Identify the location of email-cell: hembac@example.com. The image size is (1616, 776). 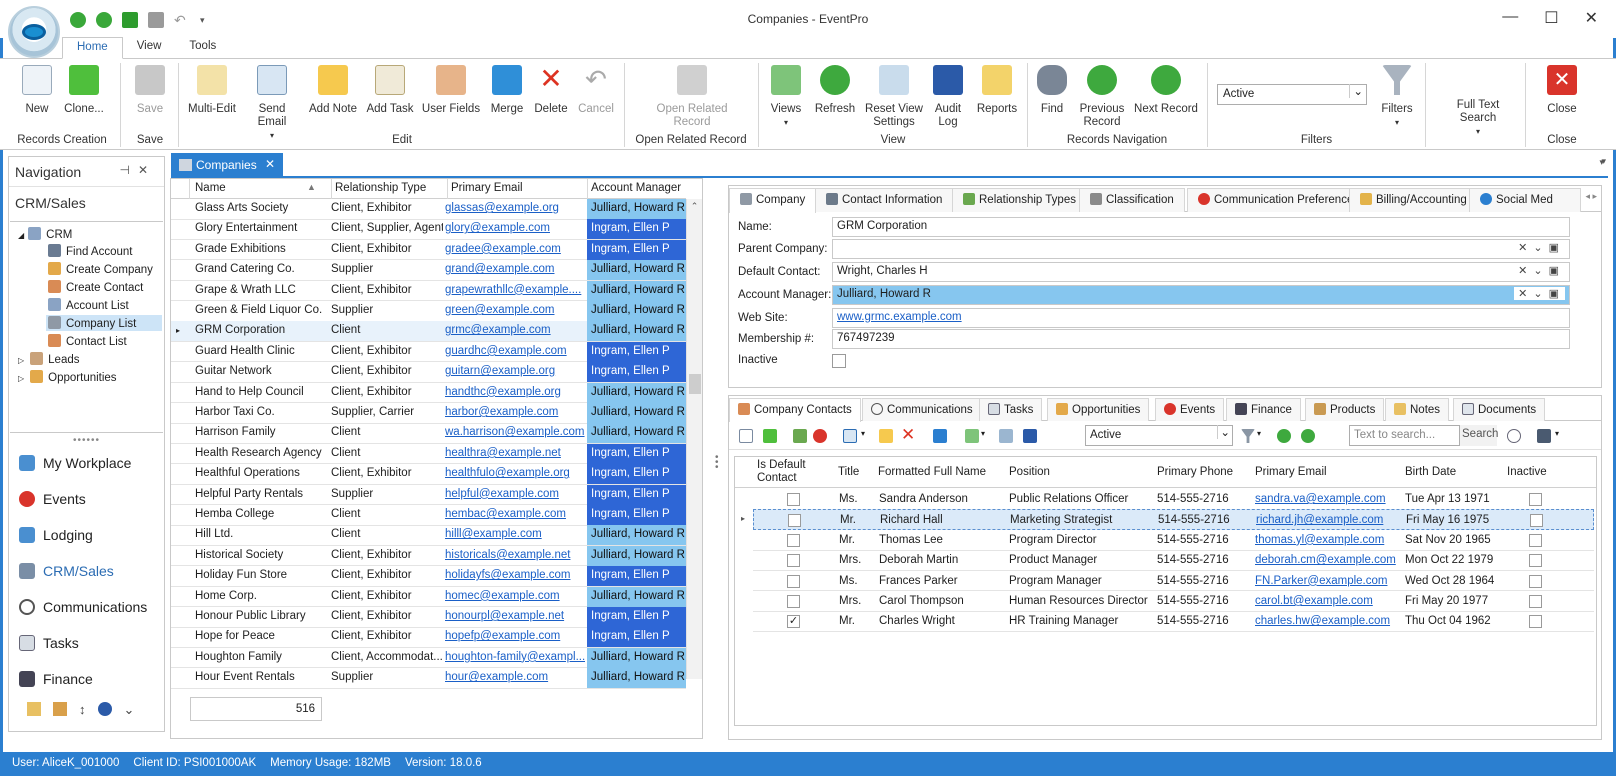
(515, 515).